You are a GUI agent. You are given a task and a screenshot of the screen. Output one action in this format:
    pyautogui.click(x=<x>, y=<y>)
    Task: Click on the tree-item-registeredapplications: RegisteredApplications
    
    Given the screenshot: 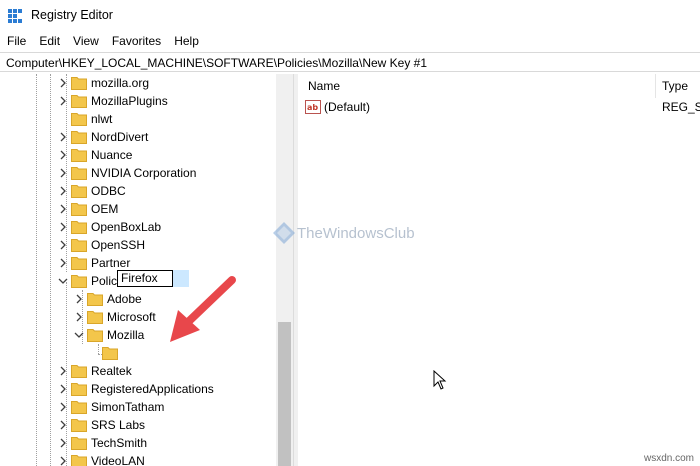 What is the action you would take?
    pyautogui.click(x=138, y=389)
    